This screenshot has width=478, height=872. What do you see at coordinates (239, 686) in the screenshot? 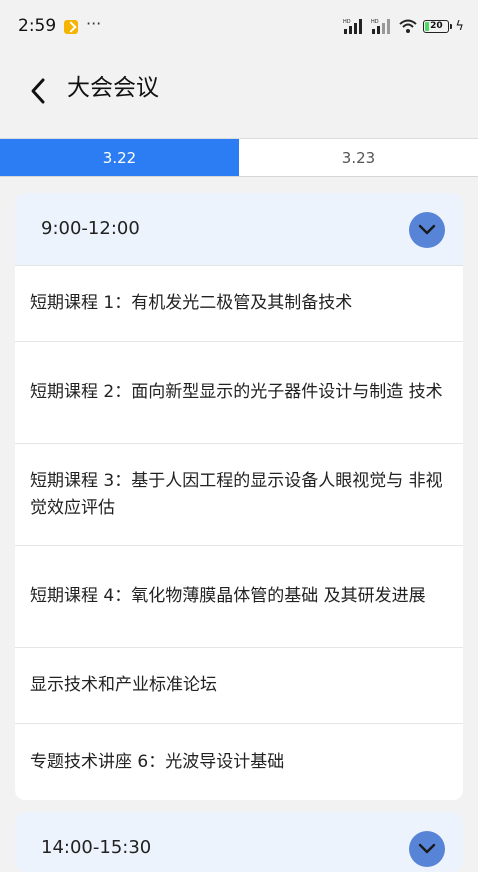
I see `list-item: 显示技术和产业标准论坛` at bounding box center [239, 686].